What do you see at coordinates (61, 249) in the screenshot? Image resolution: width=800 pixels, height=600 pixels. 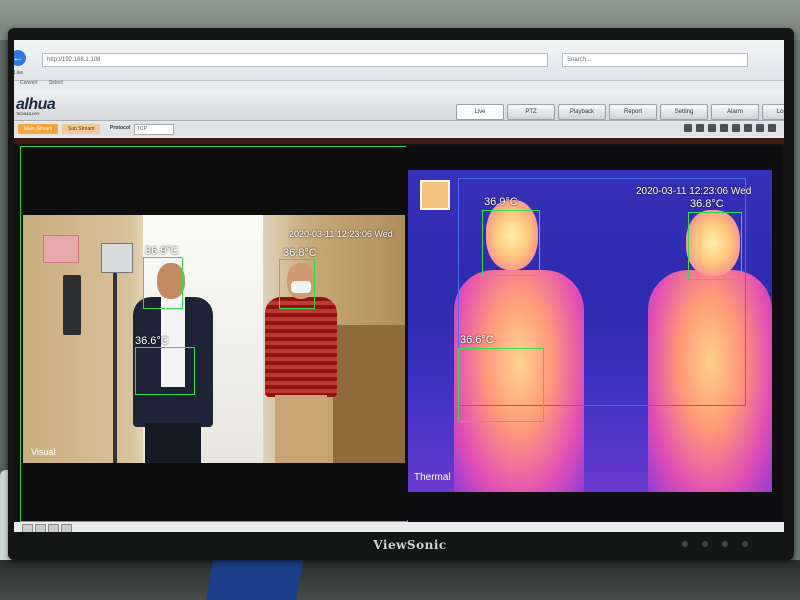 I see `wall-sign` at bounding box center [61, 249].